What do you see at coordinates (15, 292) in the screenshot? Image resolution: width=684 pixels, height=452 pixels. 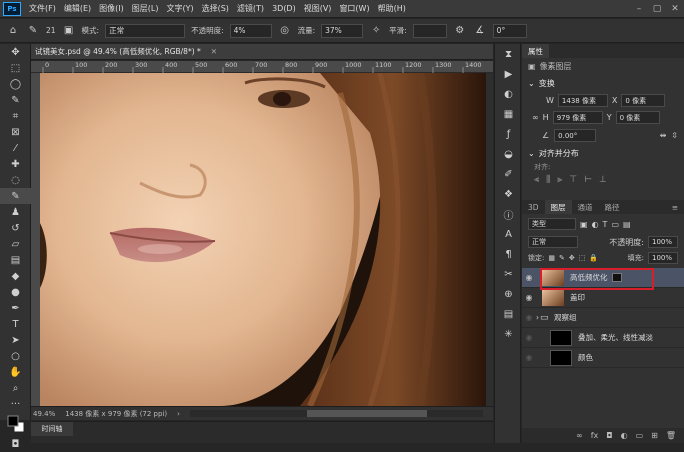 I see `dodge-tool-icon: ●` at bounding box center [15, 292].